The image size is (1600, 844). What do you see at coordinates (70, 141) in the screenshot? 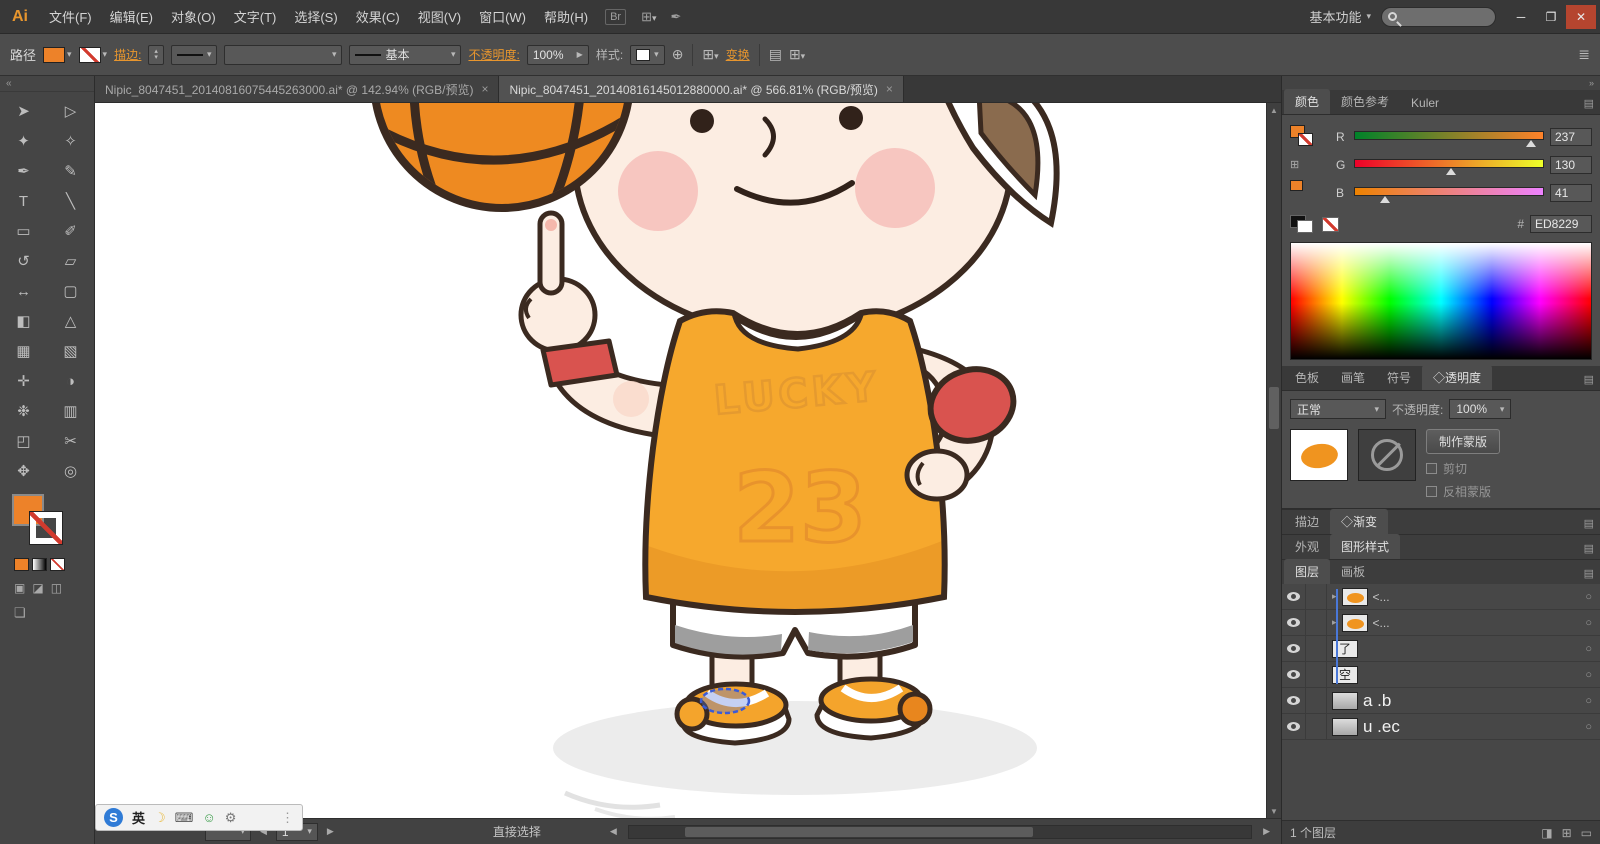
I see `lasso-tool: ✧` at bounding box center [70, 141].